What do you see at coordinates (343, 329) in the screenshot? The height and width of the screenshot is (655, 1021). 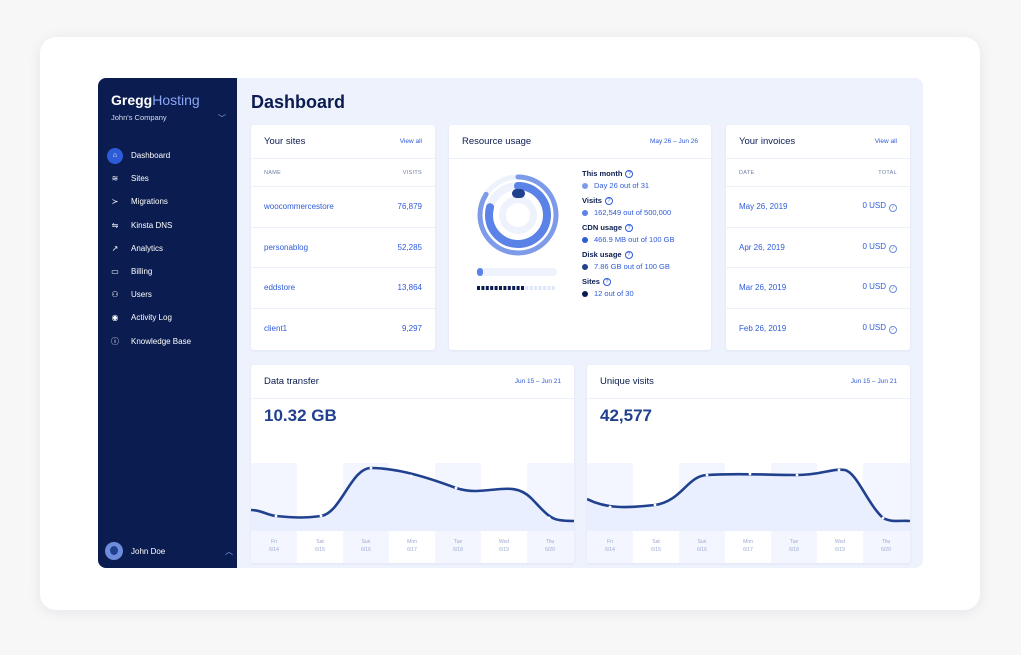 I see `table-row: client1 9,297` at bounding box center [343, 329].